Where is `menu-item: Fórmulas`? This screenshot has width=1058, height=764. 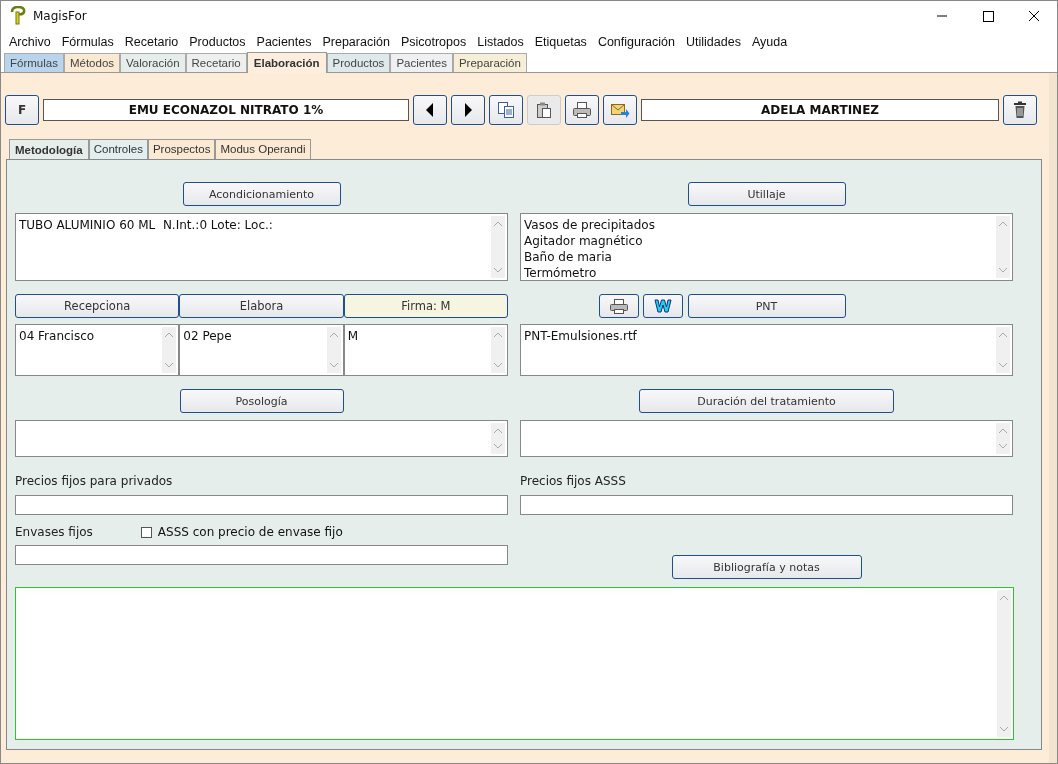
menu-item: Fórmulas is located at coordinates (87, 41).